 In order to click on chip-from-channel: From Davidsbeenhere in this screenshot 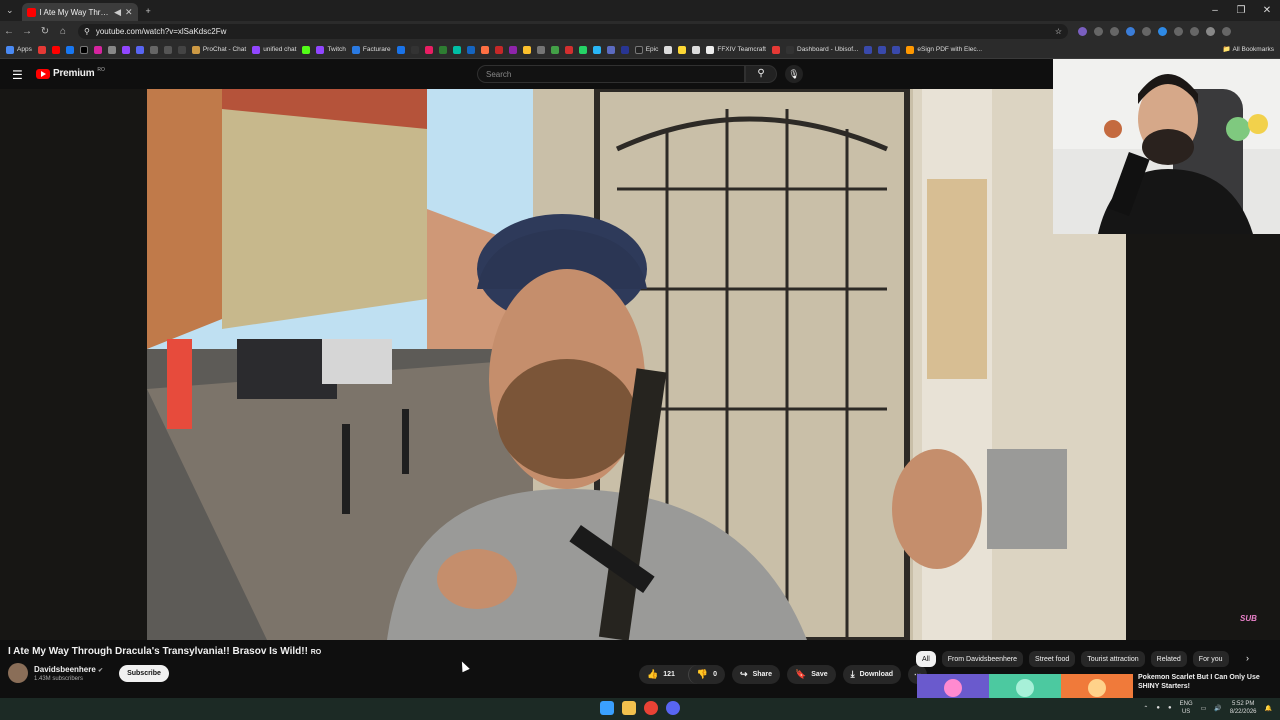, I will do `click(982, 659)`.